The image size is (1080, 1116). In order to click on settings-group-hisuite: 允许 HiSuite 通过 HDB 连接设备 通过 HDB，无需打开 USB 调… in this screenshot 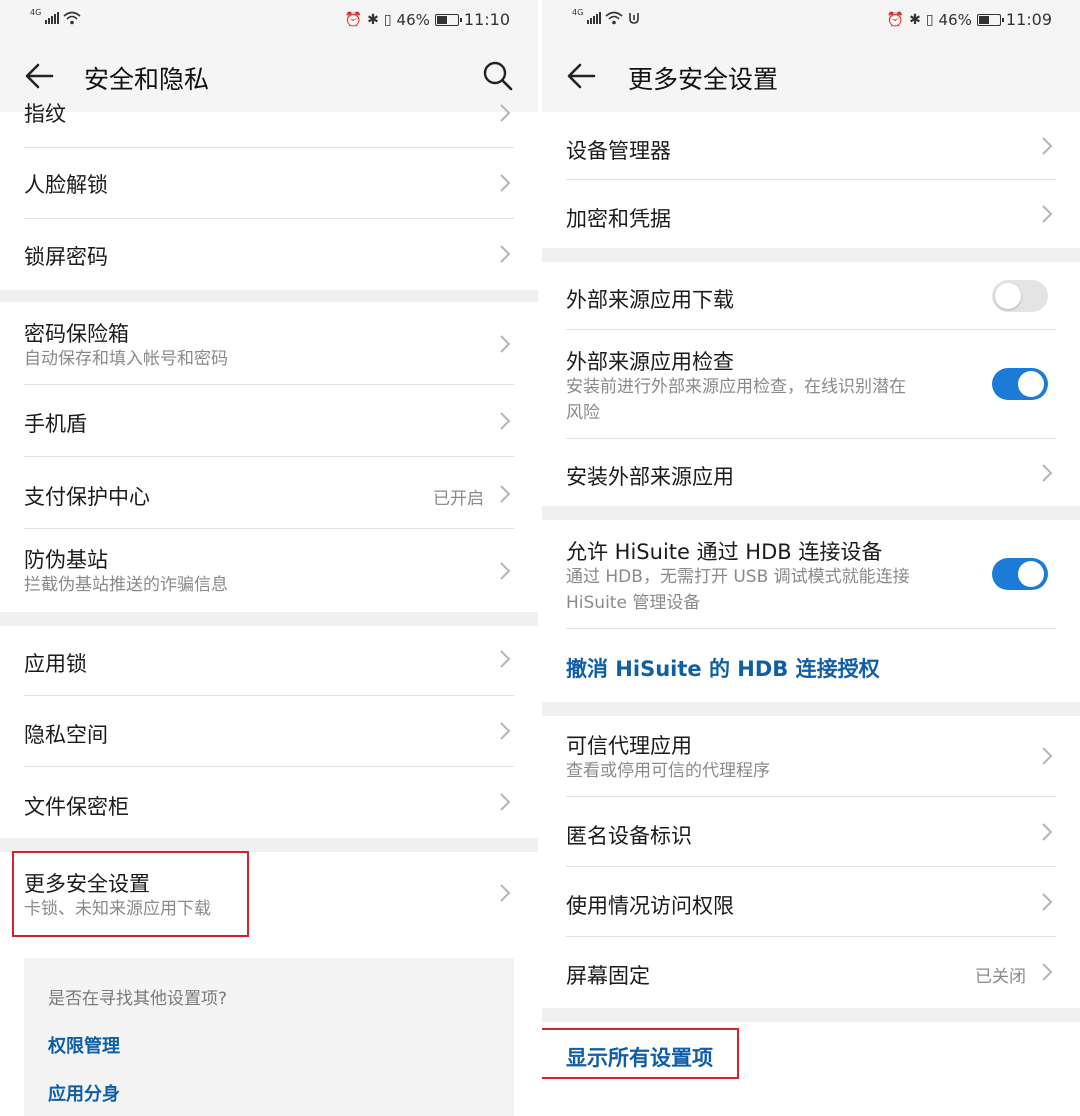, I will do `click(811, 611)`.